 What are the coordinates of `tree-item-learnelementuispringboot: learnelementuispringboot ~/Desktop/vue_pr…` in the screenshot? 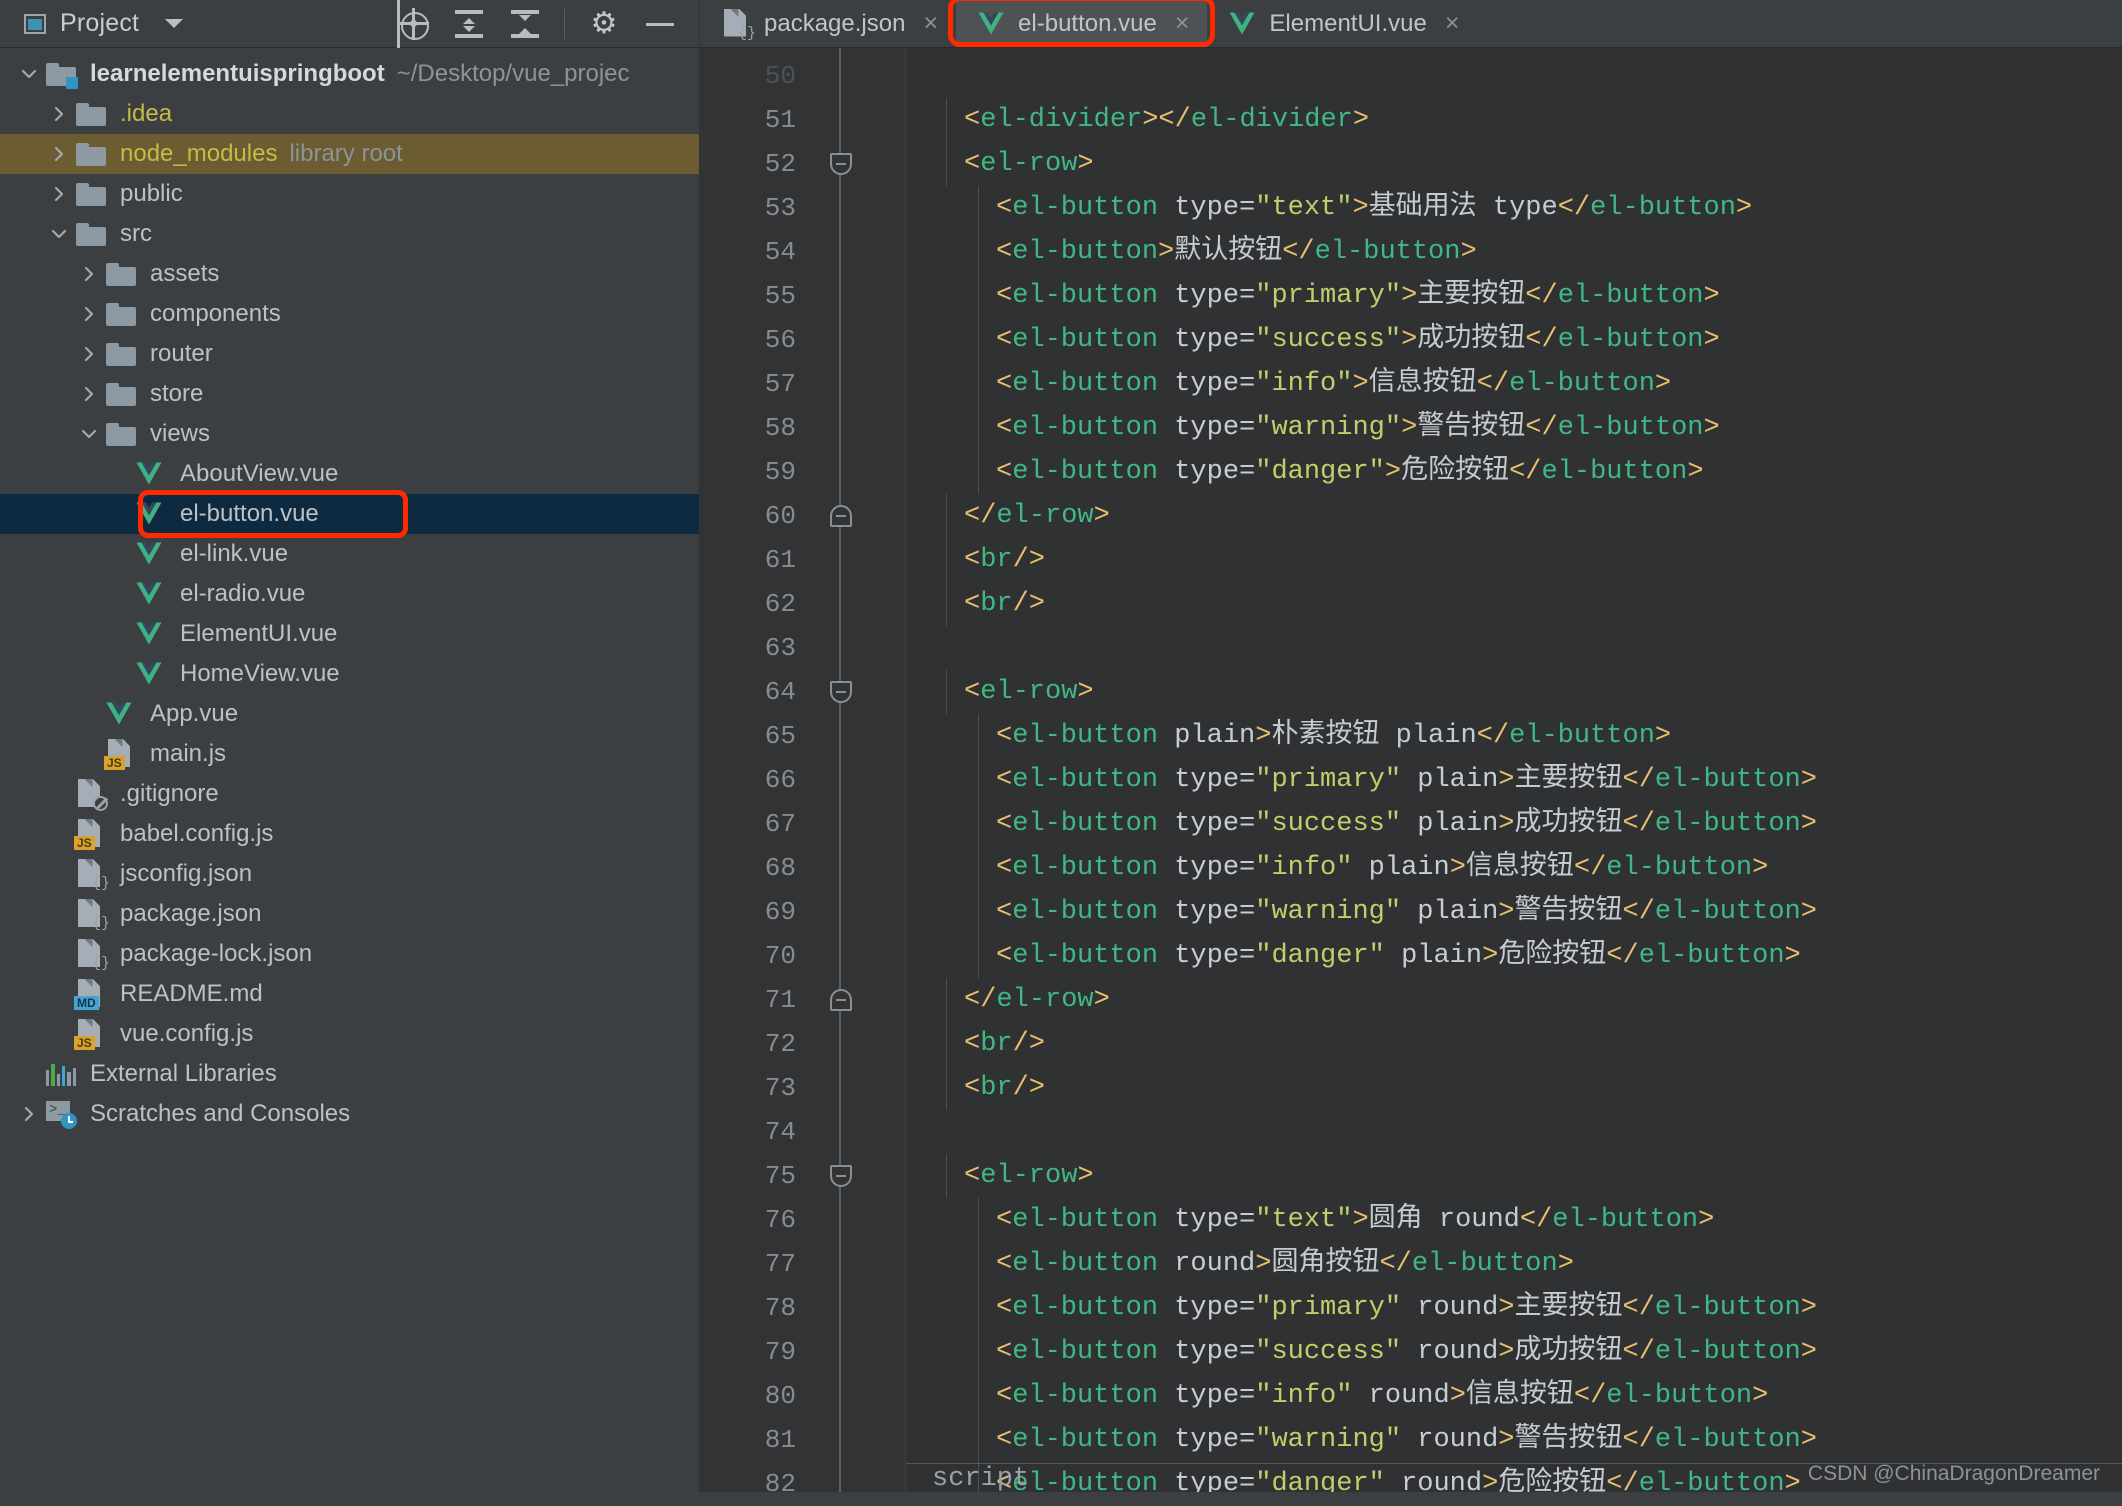 It's located at (349, 74).